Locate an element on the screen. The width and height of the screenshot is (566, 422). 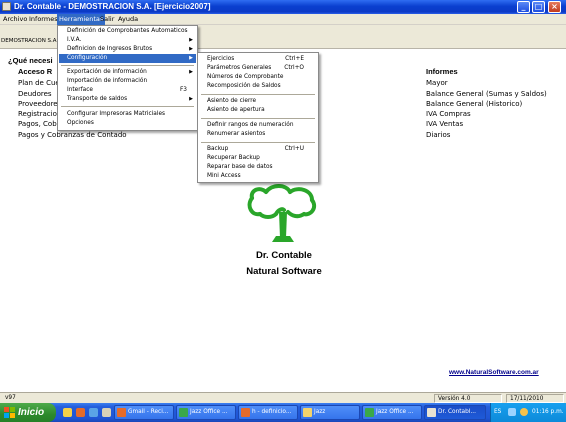
volume-icon is located at coordinates (524, 412).